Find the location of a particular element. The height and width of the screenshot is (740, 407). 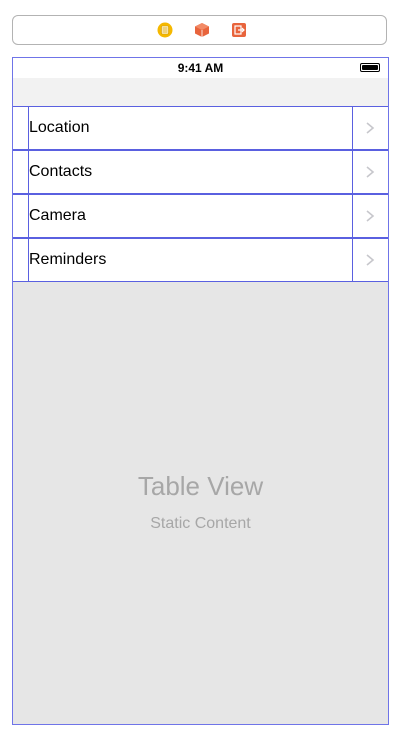

status-bar: 9:41 AM is located at coordinates (200, 68).